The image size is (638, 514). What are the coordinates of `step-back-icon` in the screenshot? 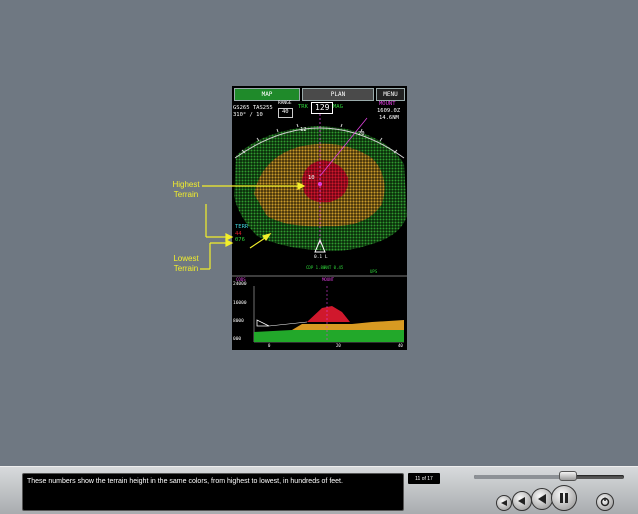 It's located at (521, 501).